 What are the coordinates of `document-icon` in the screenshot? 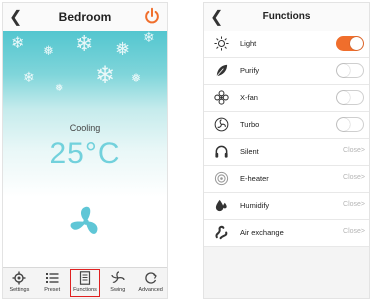 It's located at (85, 278).